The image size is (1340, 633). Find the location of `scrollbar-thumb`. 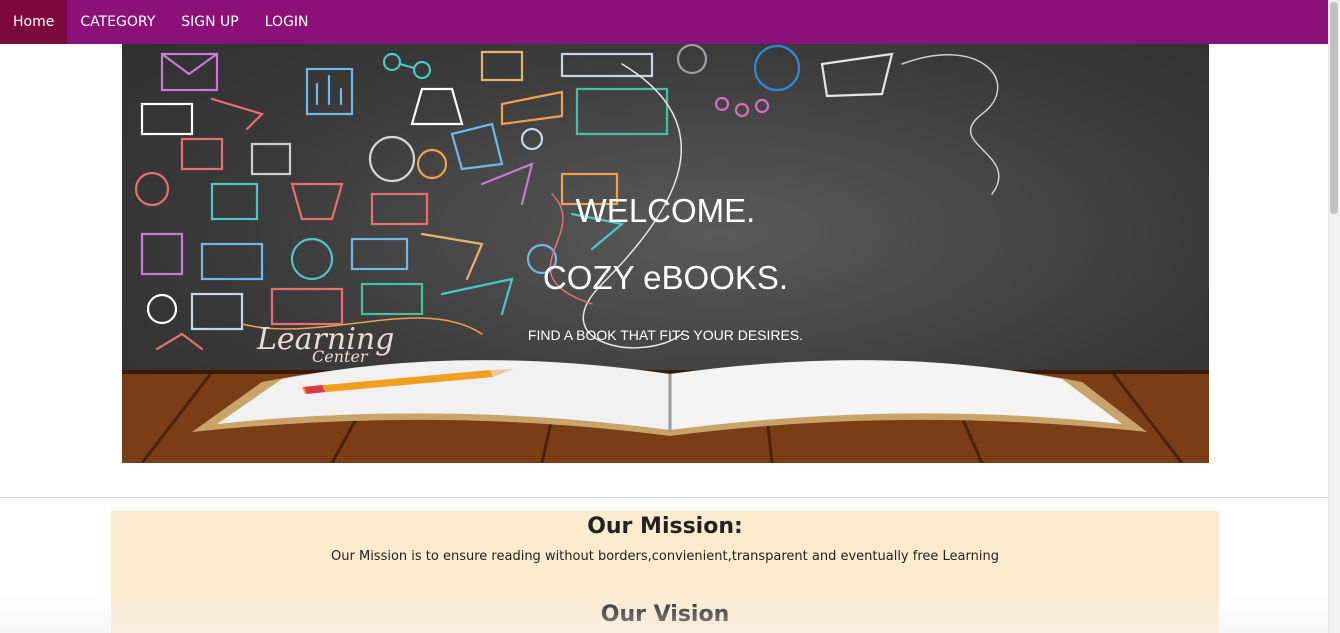

scrollbar-thumb is located at coordinates (1334, 108).